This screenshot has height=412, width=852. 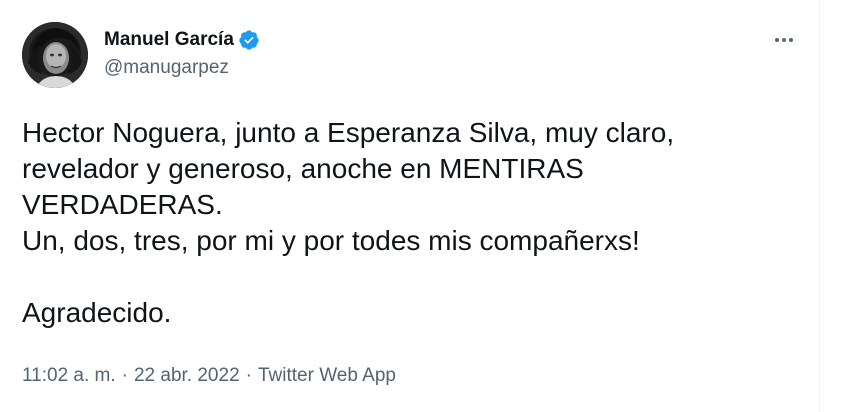 I want to click on more-options-button, so click(x=784, y=40).